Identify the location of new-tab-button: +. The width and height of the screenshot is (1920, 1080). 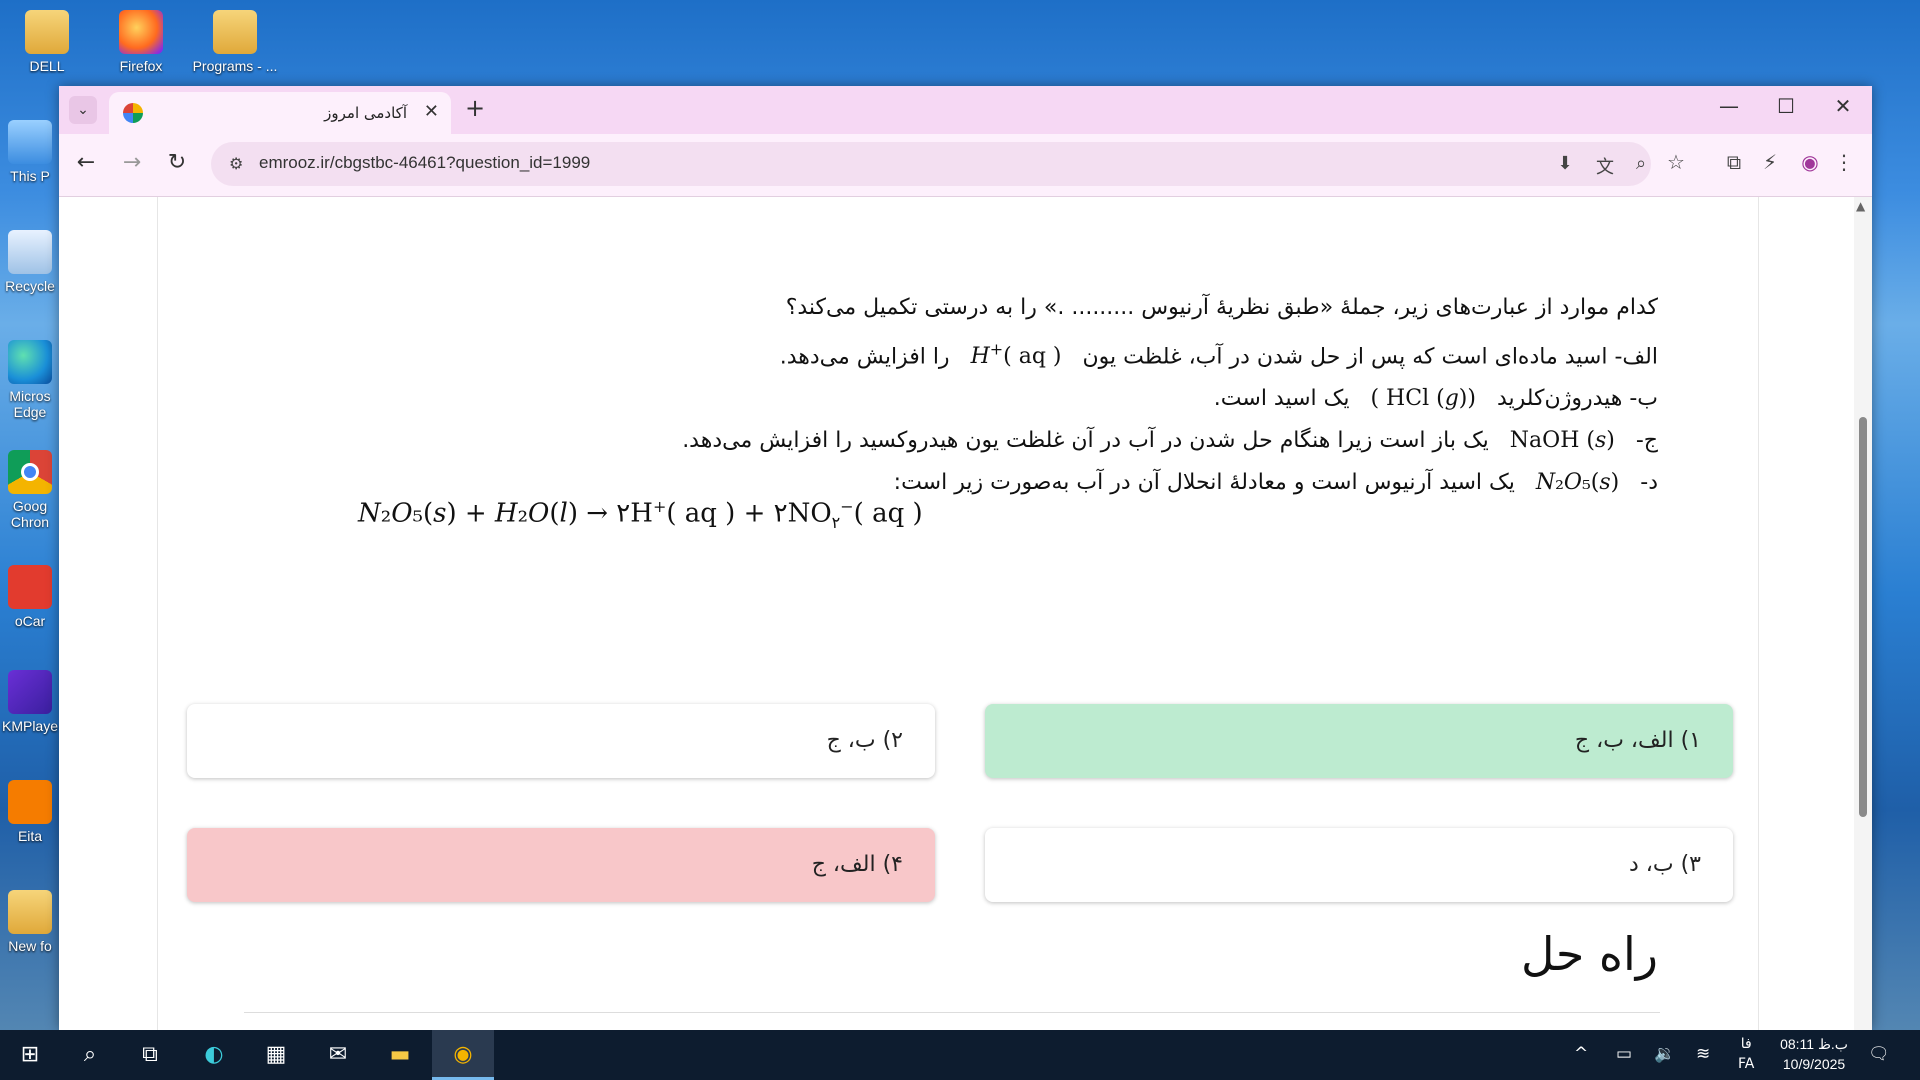
(475, 108).